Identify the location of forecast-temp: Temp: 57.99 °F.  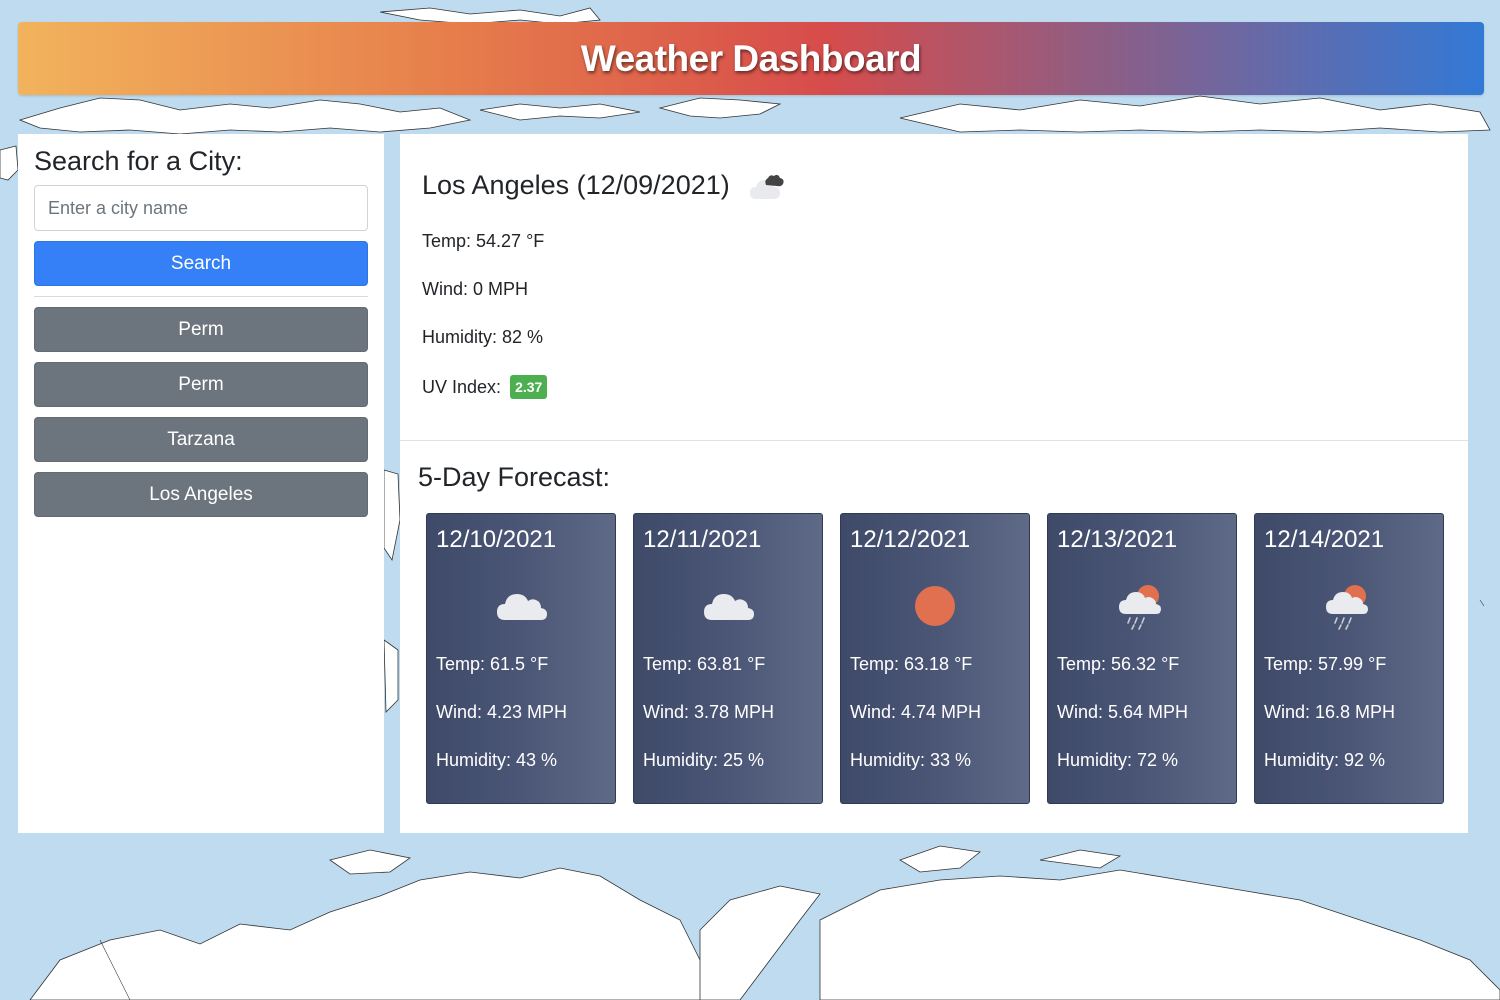
(1325, 664).